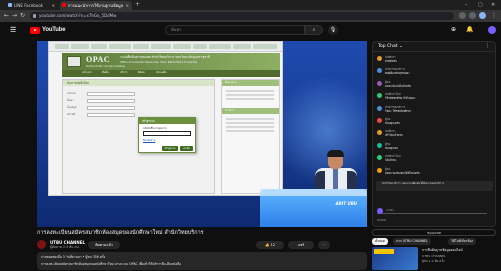 The width and height of the screenshot is (501, 271). Describe the element at coordinates (167, 133) in the screenshot. I see `dialog-input` at that location.